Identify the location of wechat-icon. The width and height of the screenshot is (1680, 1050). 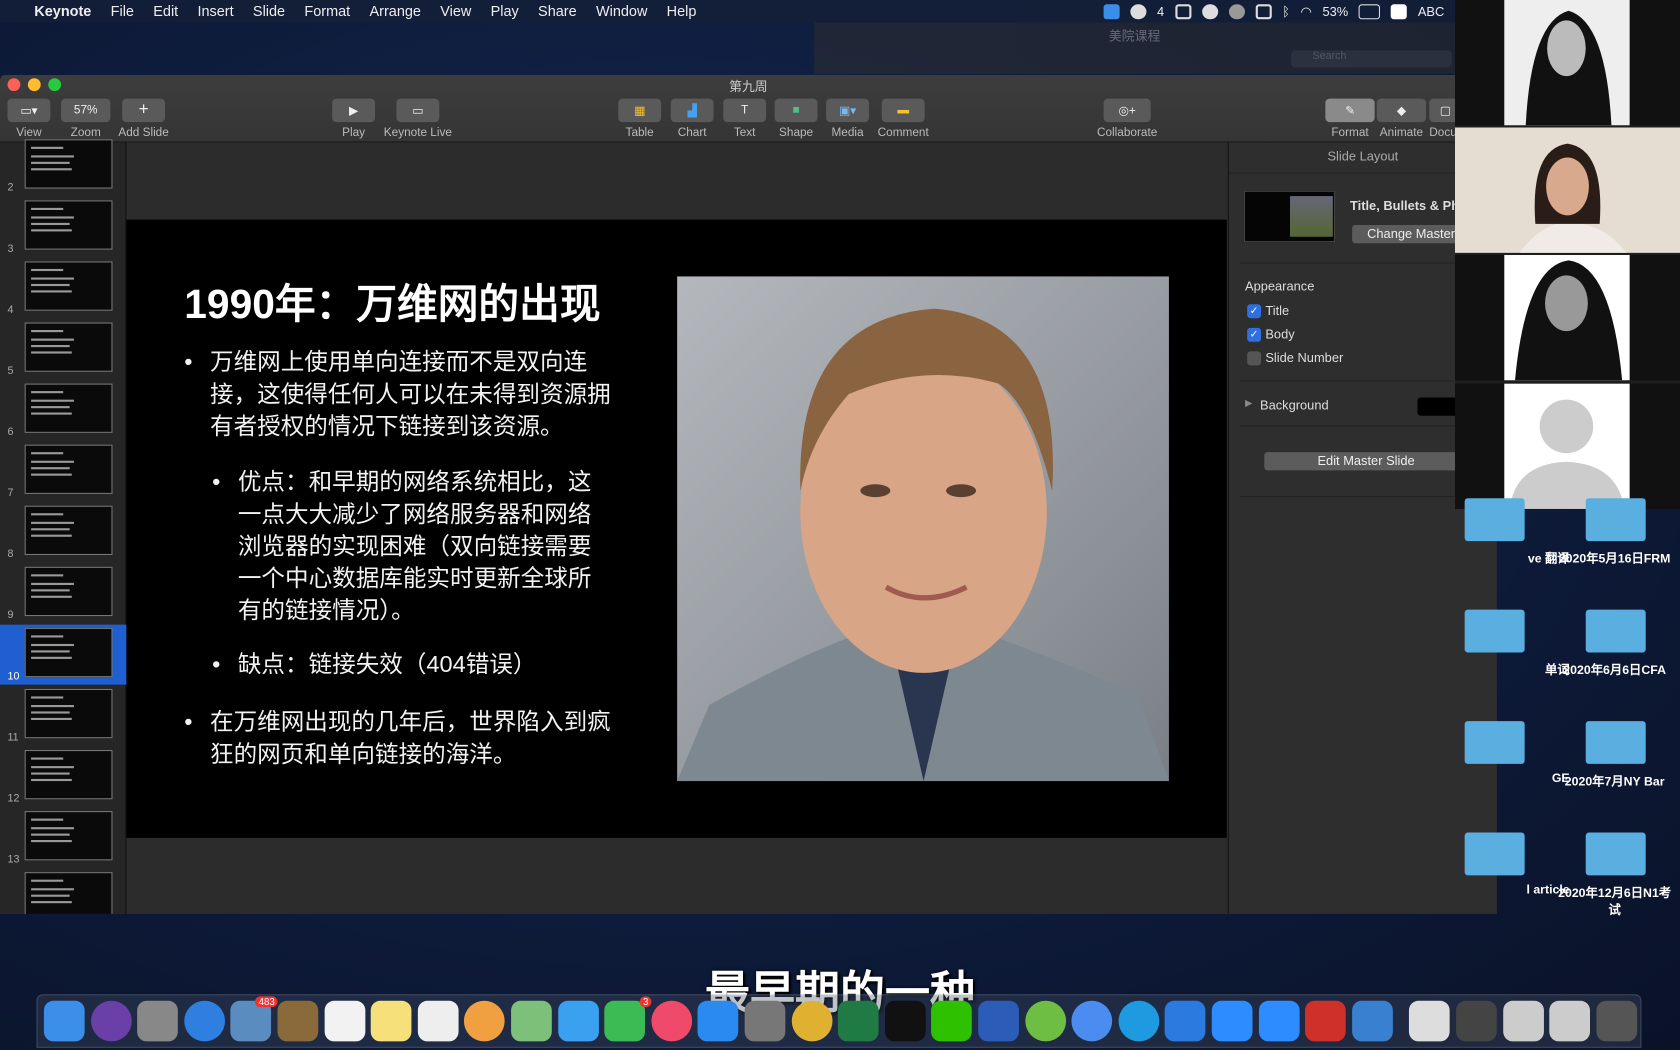
(952, 1021).